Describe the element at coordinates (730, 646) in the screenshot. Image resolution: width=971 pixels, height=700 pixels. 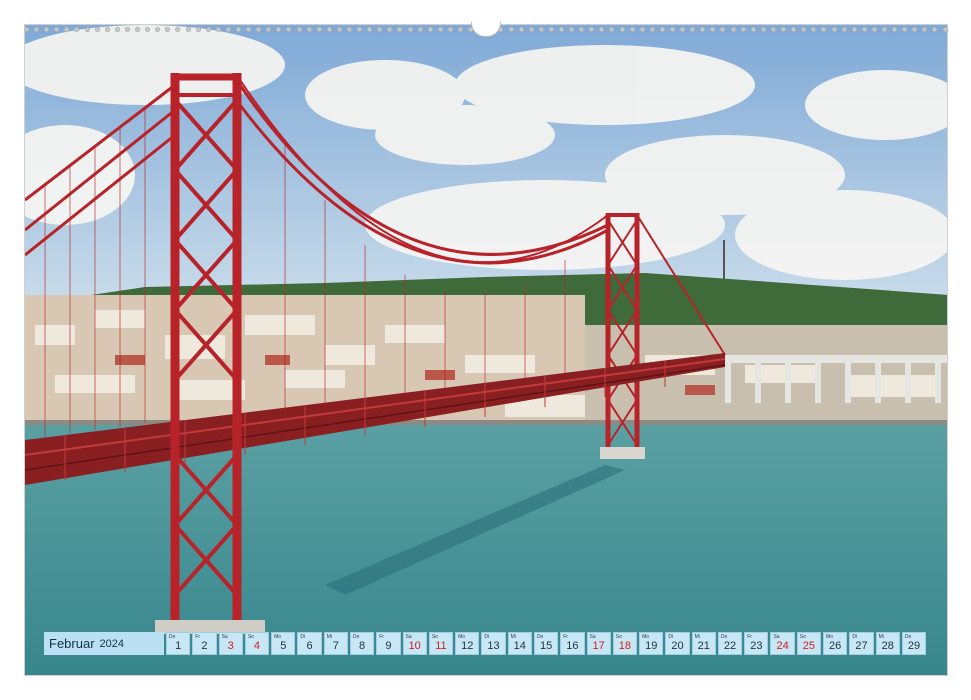
I see `day-number: 22` at that location.